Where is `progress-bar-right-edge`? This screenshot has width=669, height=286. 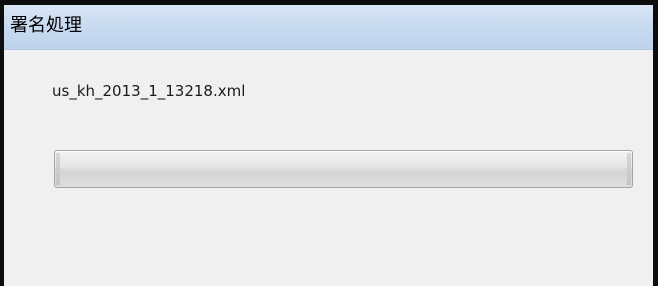 progress-bar-right-edge is located at coordinates (629, 169).